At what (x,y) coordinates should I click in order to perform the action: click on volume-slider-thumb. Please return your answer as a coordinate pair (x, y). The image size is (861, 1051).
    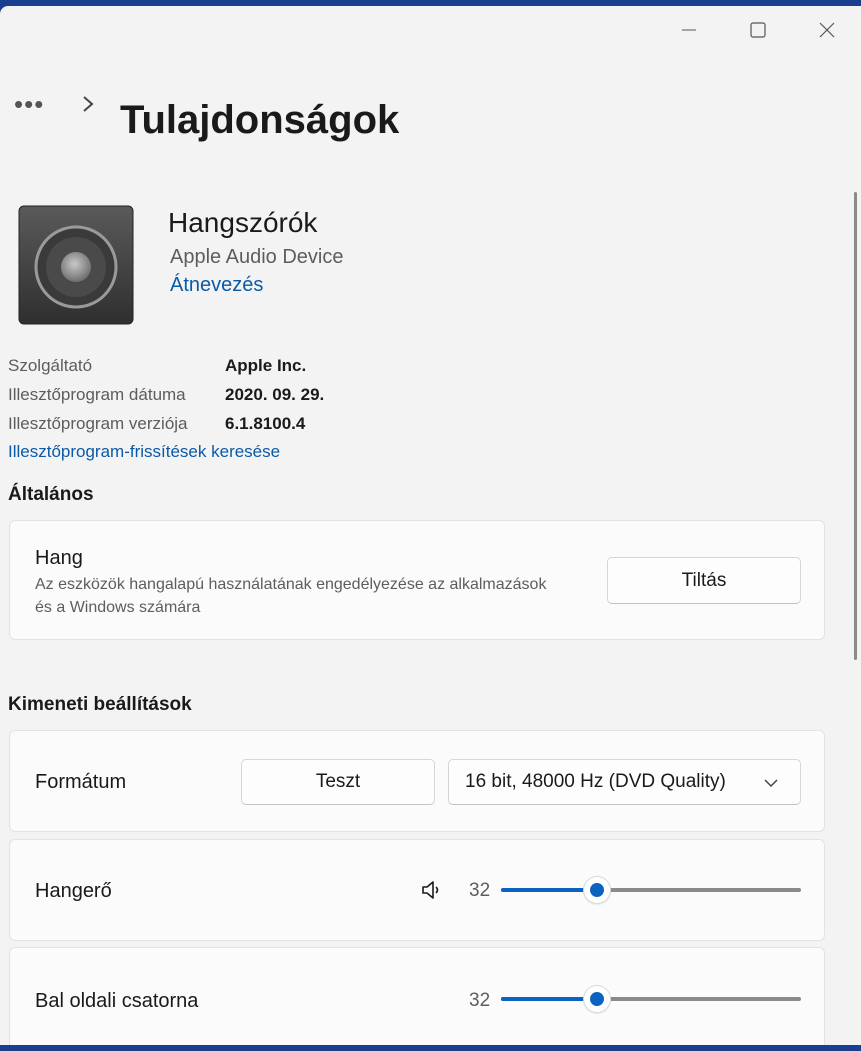
    Looking at the image, I should click on (597, 890).